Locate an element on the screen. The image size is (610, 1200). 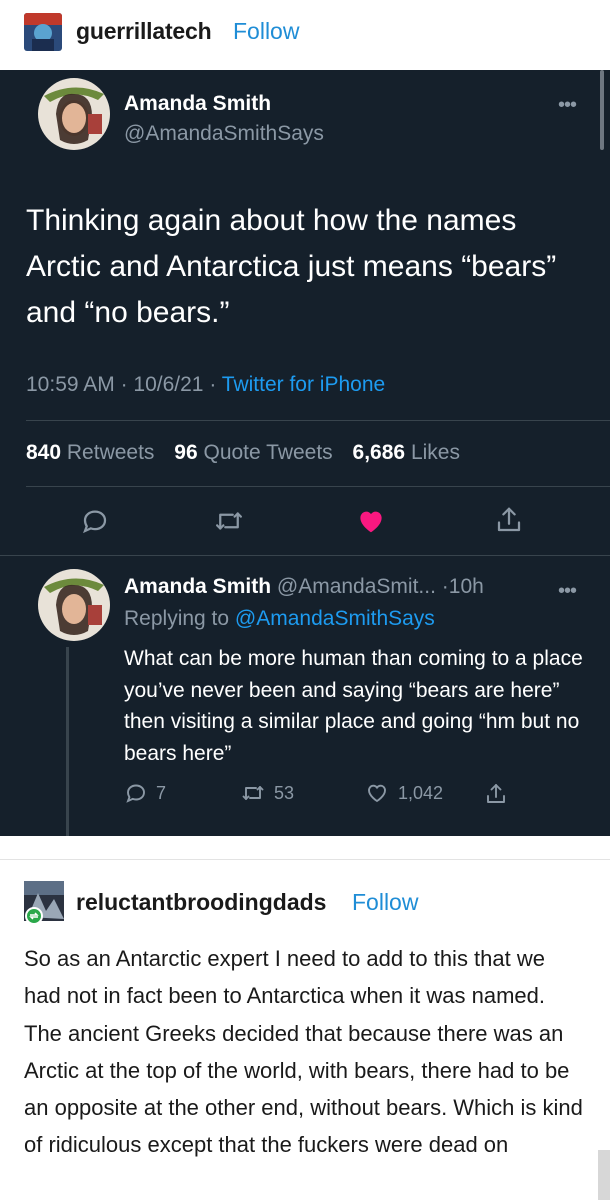
replying-to: Replying to @AmandaSmithSays is located at coordinates (279, 619).